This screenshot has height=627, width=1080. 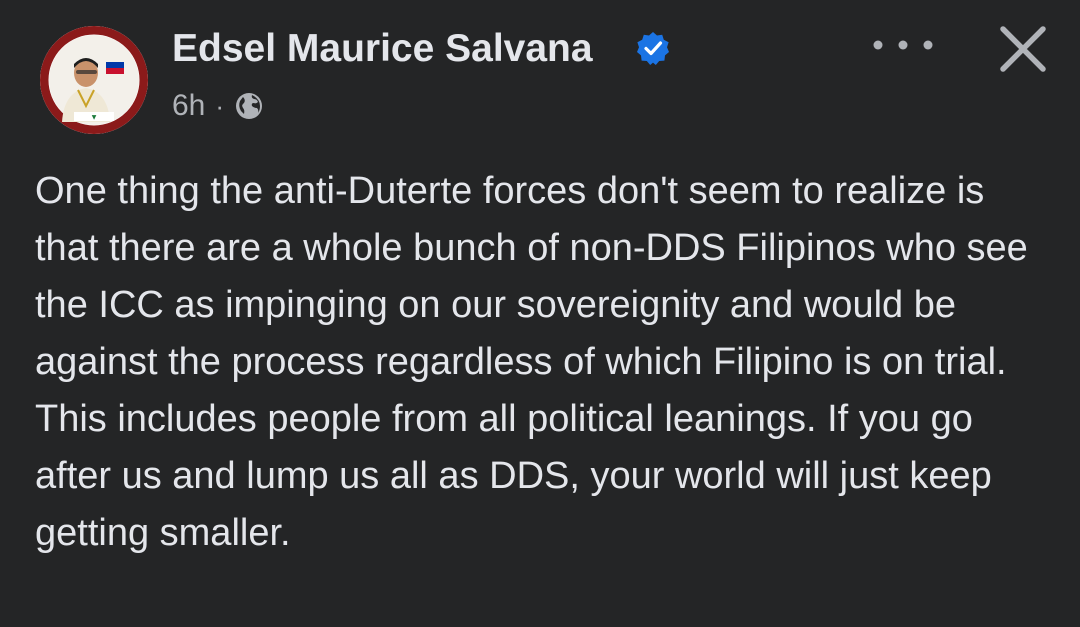 I want to click on post-meta: 6h ·, so click(x=218, y=106).